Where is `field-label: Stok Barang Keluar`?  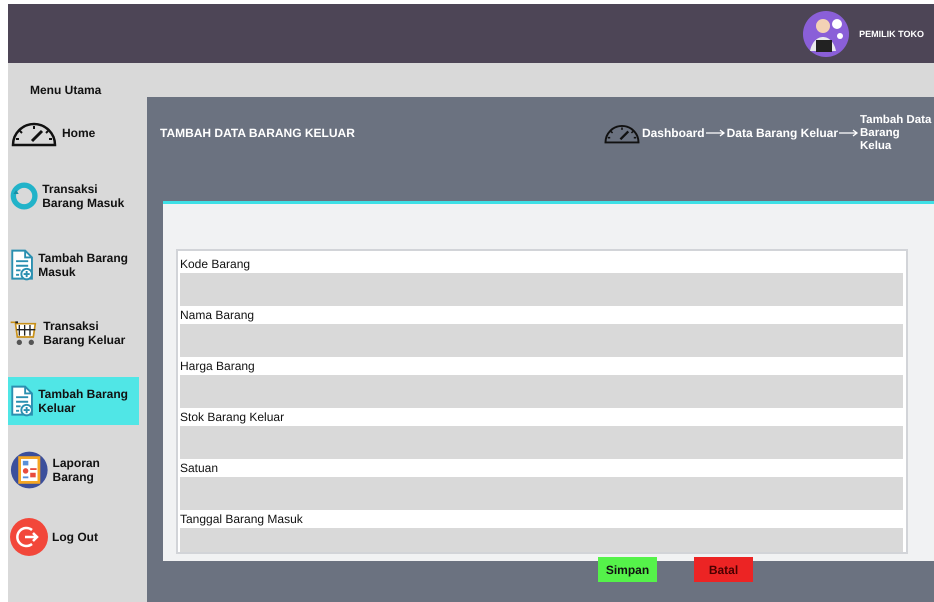
field-label: Stok Barang Keluar is located at coordinates (233, 417).